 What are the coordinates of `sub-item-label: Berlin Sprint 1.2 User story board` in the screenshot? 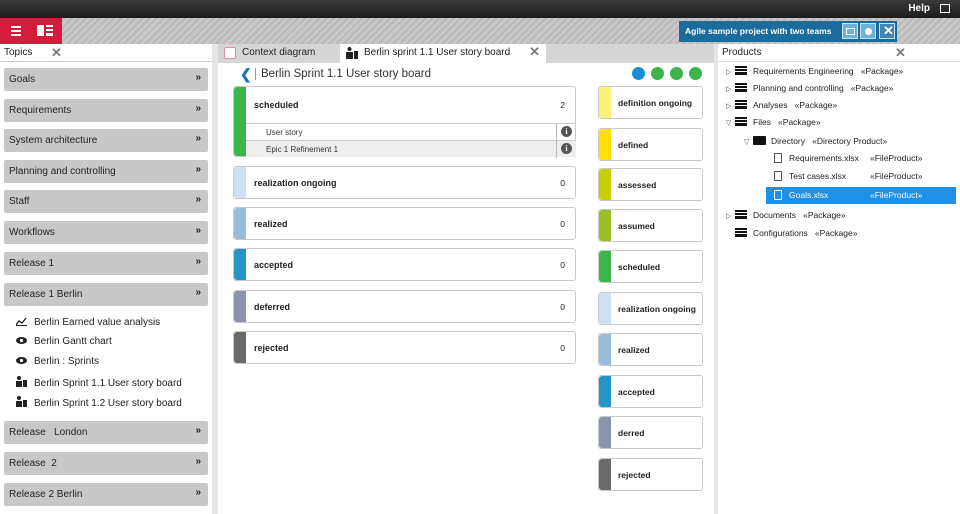 It's located at (108, 403).